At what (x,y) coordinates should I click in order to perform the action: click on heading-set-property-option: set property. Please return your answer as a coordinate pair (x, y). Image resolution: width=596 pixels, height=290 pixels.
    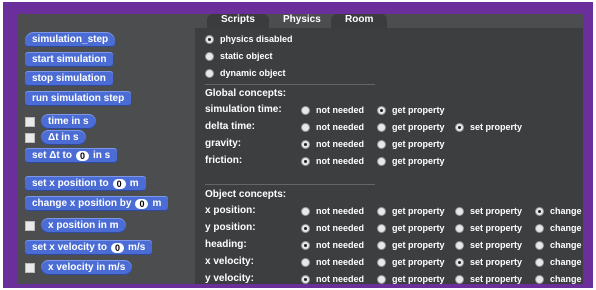
    Looking at the image, I should click on (488, 245).